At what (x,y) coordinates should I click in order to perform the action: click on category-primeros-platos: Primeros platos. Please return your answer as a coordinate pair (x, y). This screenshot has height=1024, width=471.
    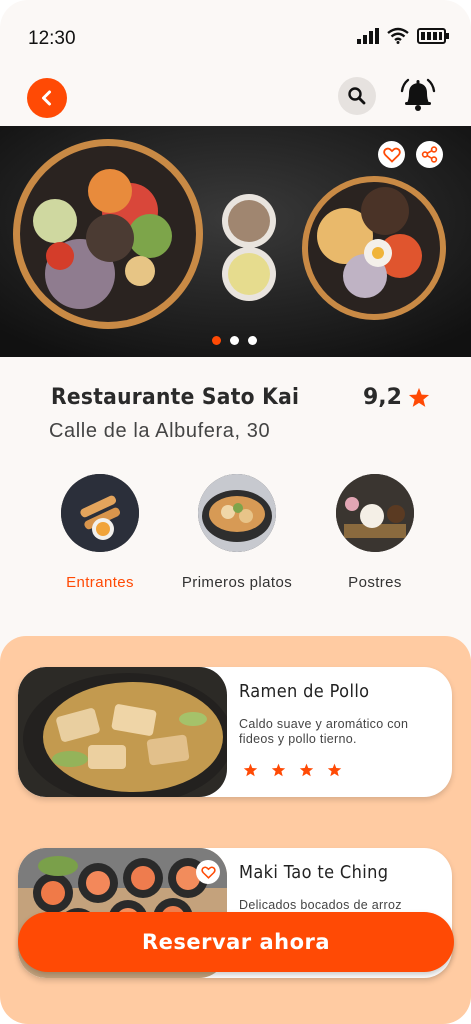
    Looking at the image, I should click on (237, 532).